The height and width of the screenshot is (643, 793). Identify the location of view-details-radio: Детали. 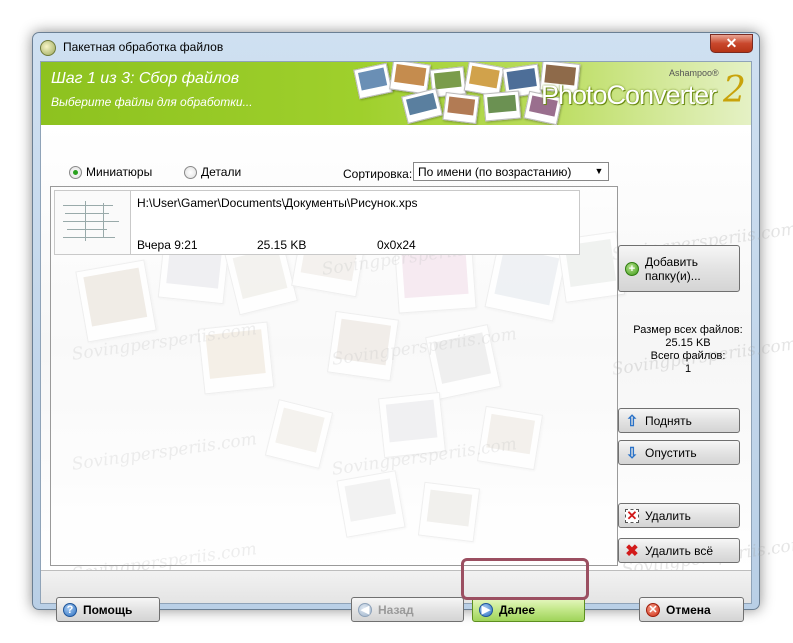
(212, 172).